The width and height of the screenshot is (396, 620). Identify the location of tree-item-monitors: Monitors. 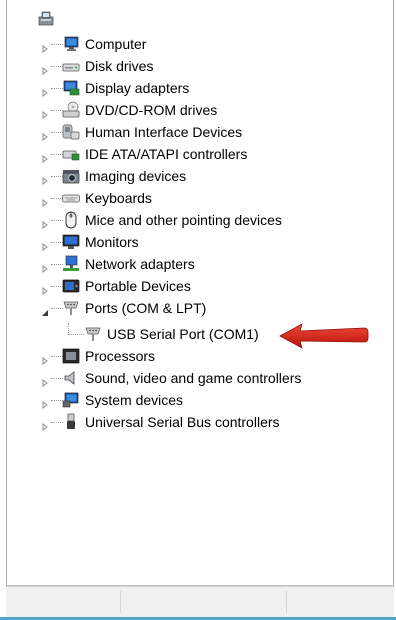
(187, 242).